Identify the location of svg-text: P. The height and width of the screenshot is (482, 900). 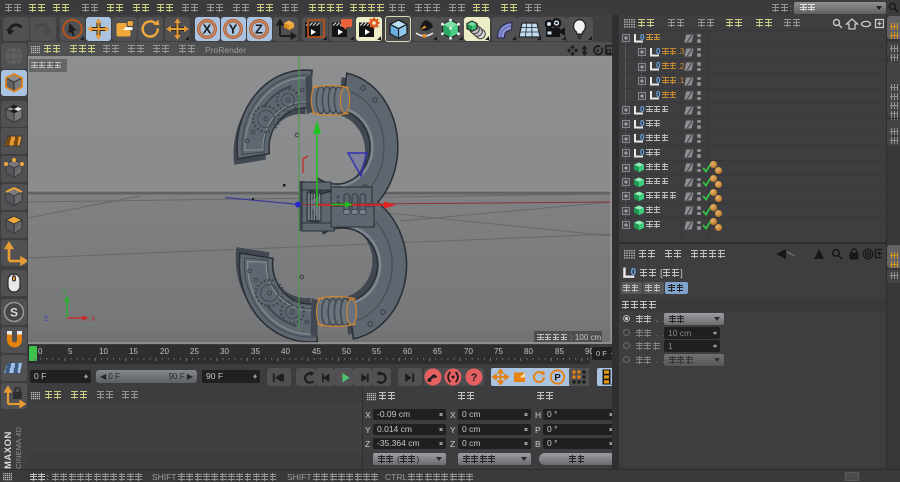
(557, 377).